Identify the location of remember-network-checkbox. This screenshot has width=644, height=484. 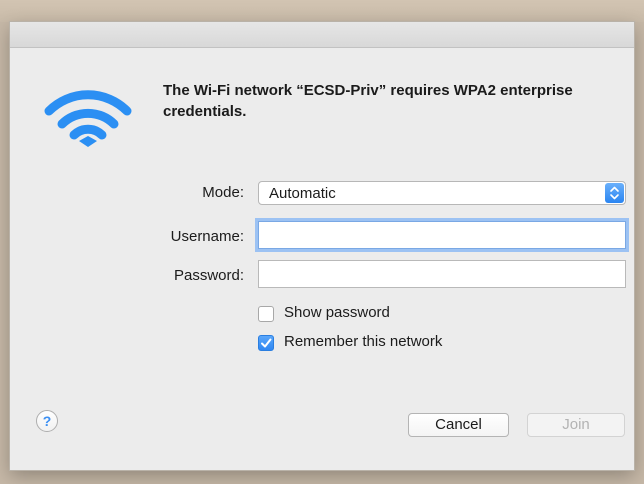
(266, 343).